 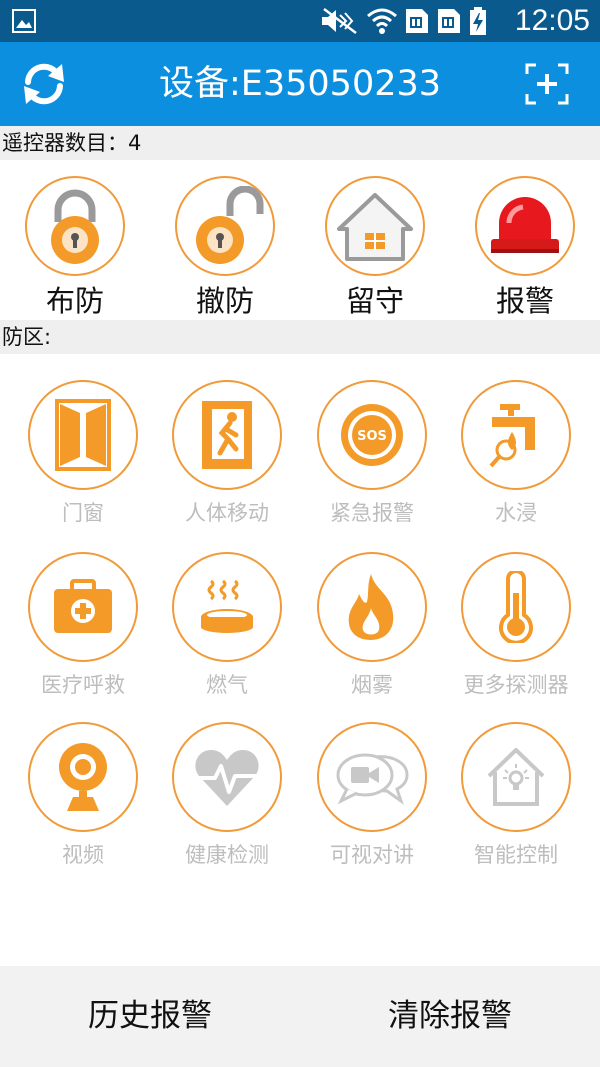 What do you see at coordinates (83, 777) in the screenshot?
I see `webcam-icon` at bounding box center [83, 777].